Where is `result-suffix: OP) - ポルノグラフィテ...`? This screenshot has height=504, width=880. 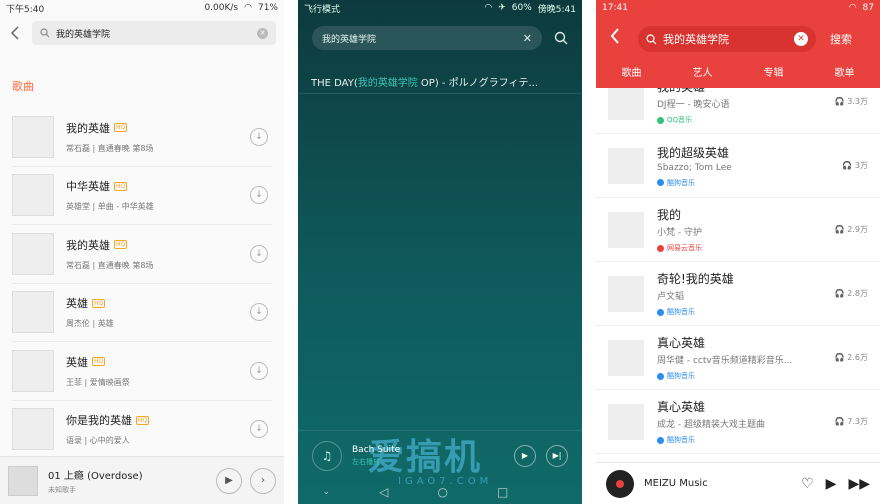 result-suffix: OP) - ポルノグラフィテ... is located at coordinates (478, 83).